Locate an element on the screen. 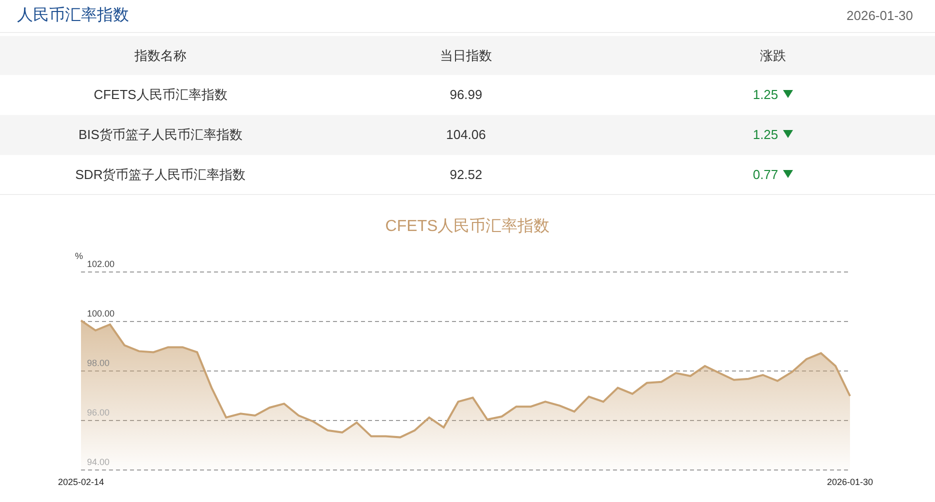  axis-label: 94.00 is located at coordinates (98, 462).